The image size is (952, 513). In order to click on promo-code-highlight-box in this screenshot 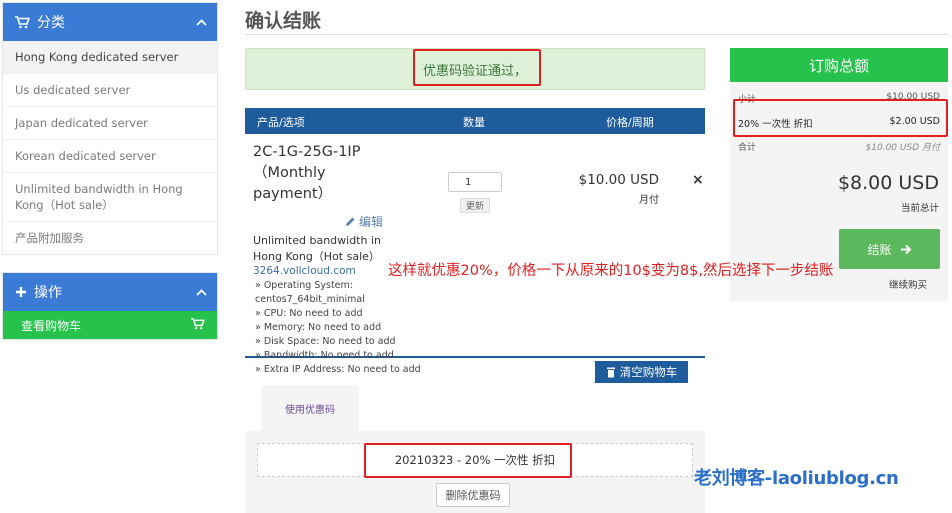, I will do `click(468, 460)`.